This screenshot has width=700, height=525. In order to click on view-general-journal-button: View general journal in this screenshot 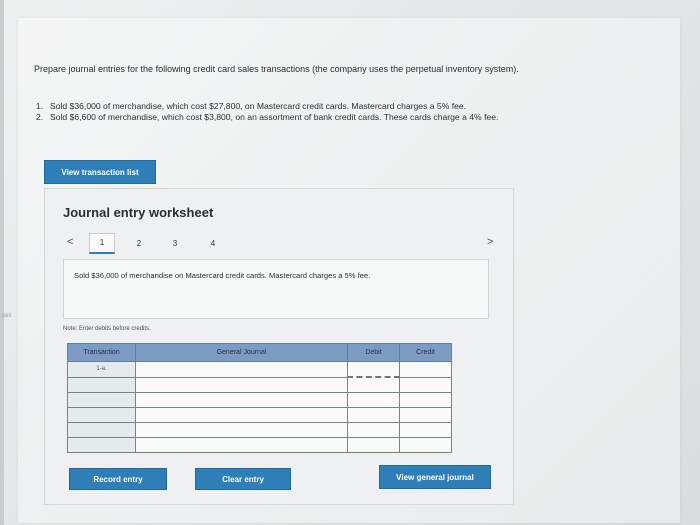, I will do `click(435, 477)`.